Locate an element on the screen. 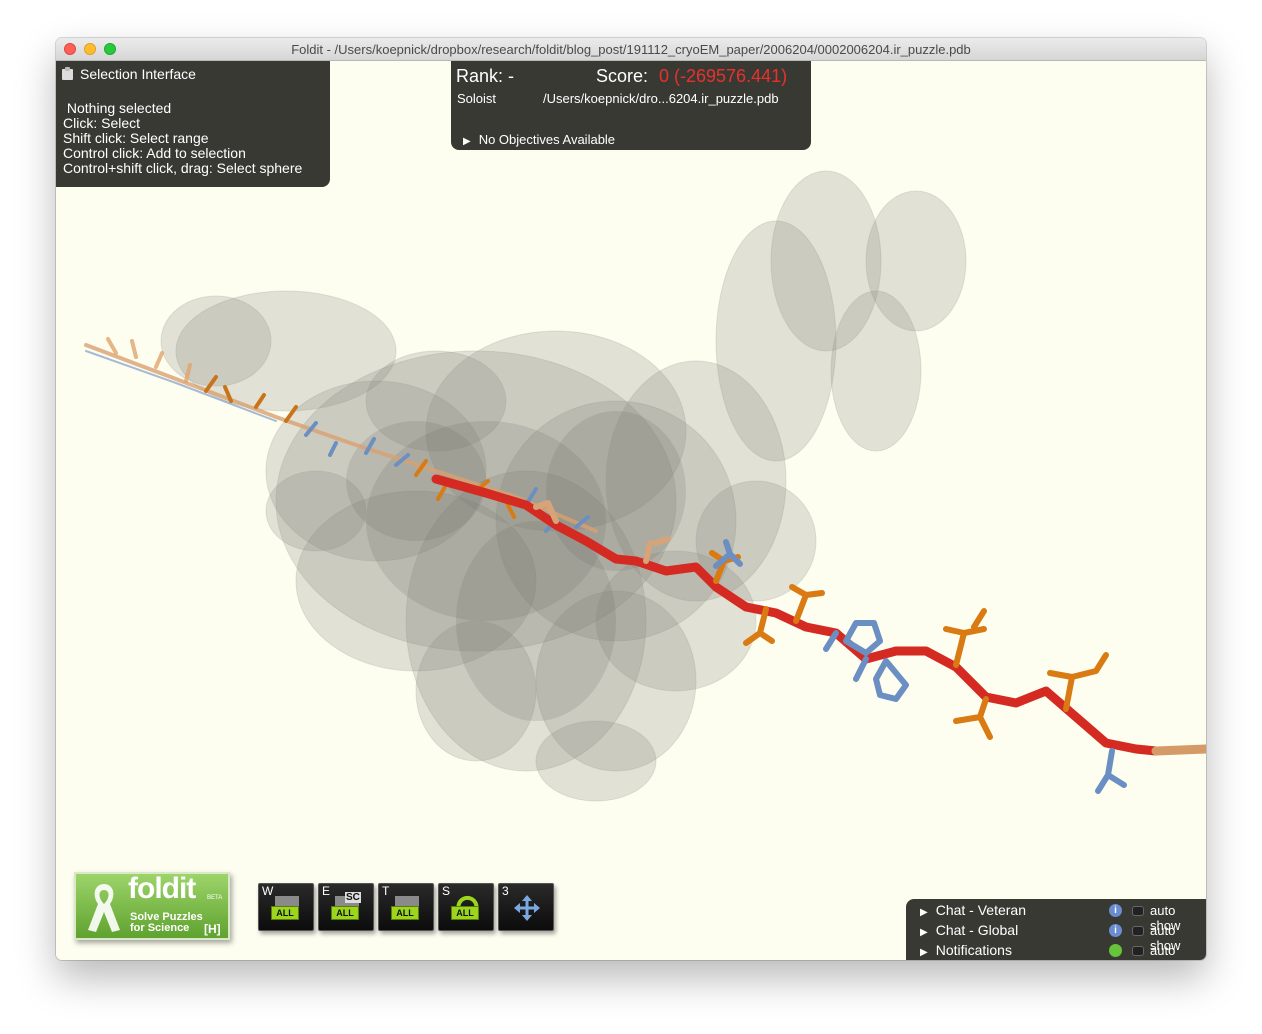 Image resolution: width=1262 pixels, height=1034 pixels. rotate-button: S ALL is located at coordinates (466, 907).